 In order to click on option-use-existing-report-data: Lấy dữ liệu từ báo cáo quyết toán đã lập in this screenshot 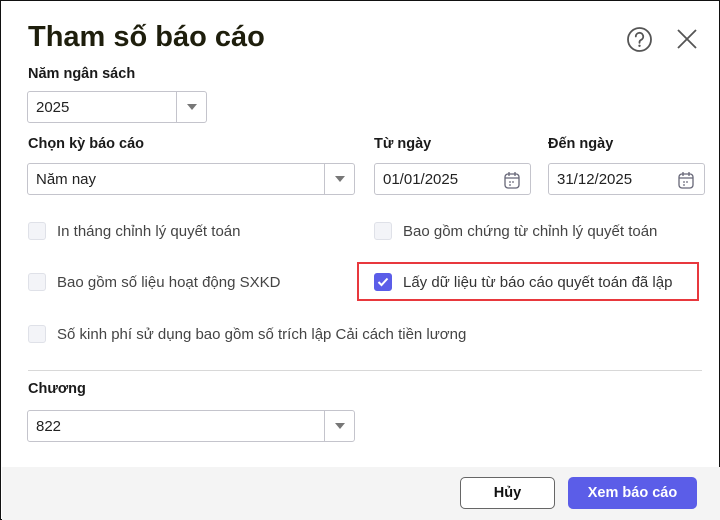, I will do `click(523, 282)`.